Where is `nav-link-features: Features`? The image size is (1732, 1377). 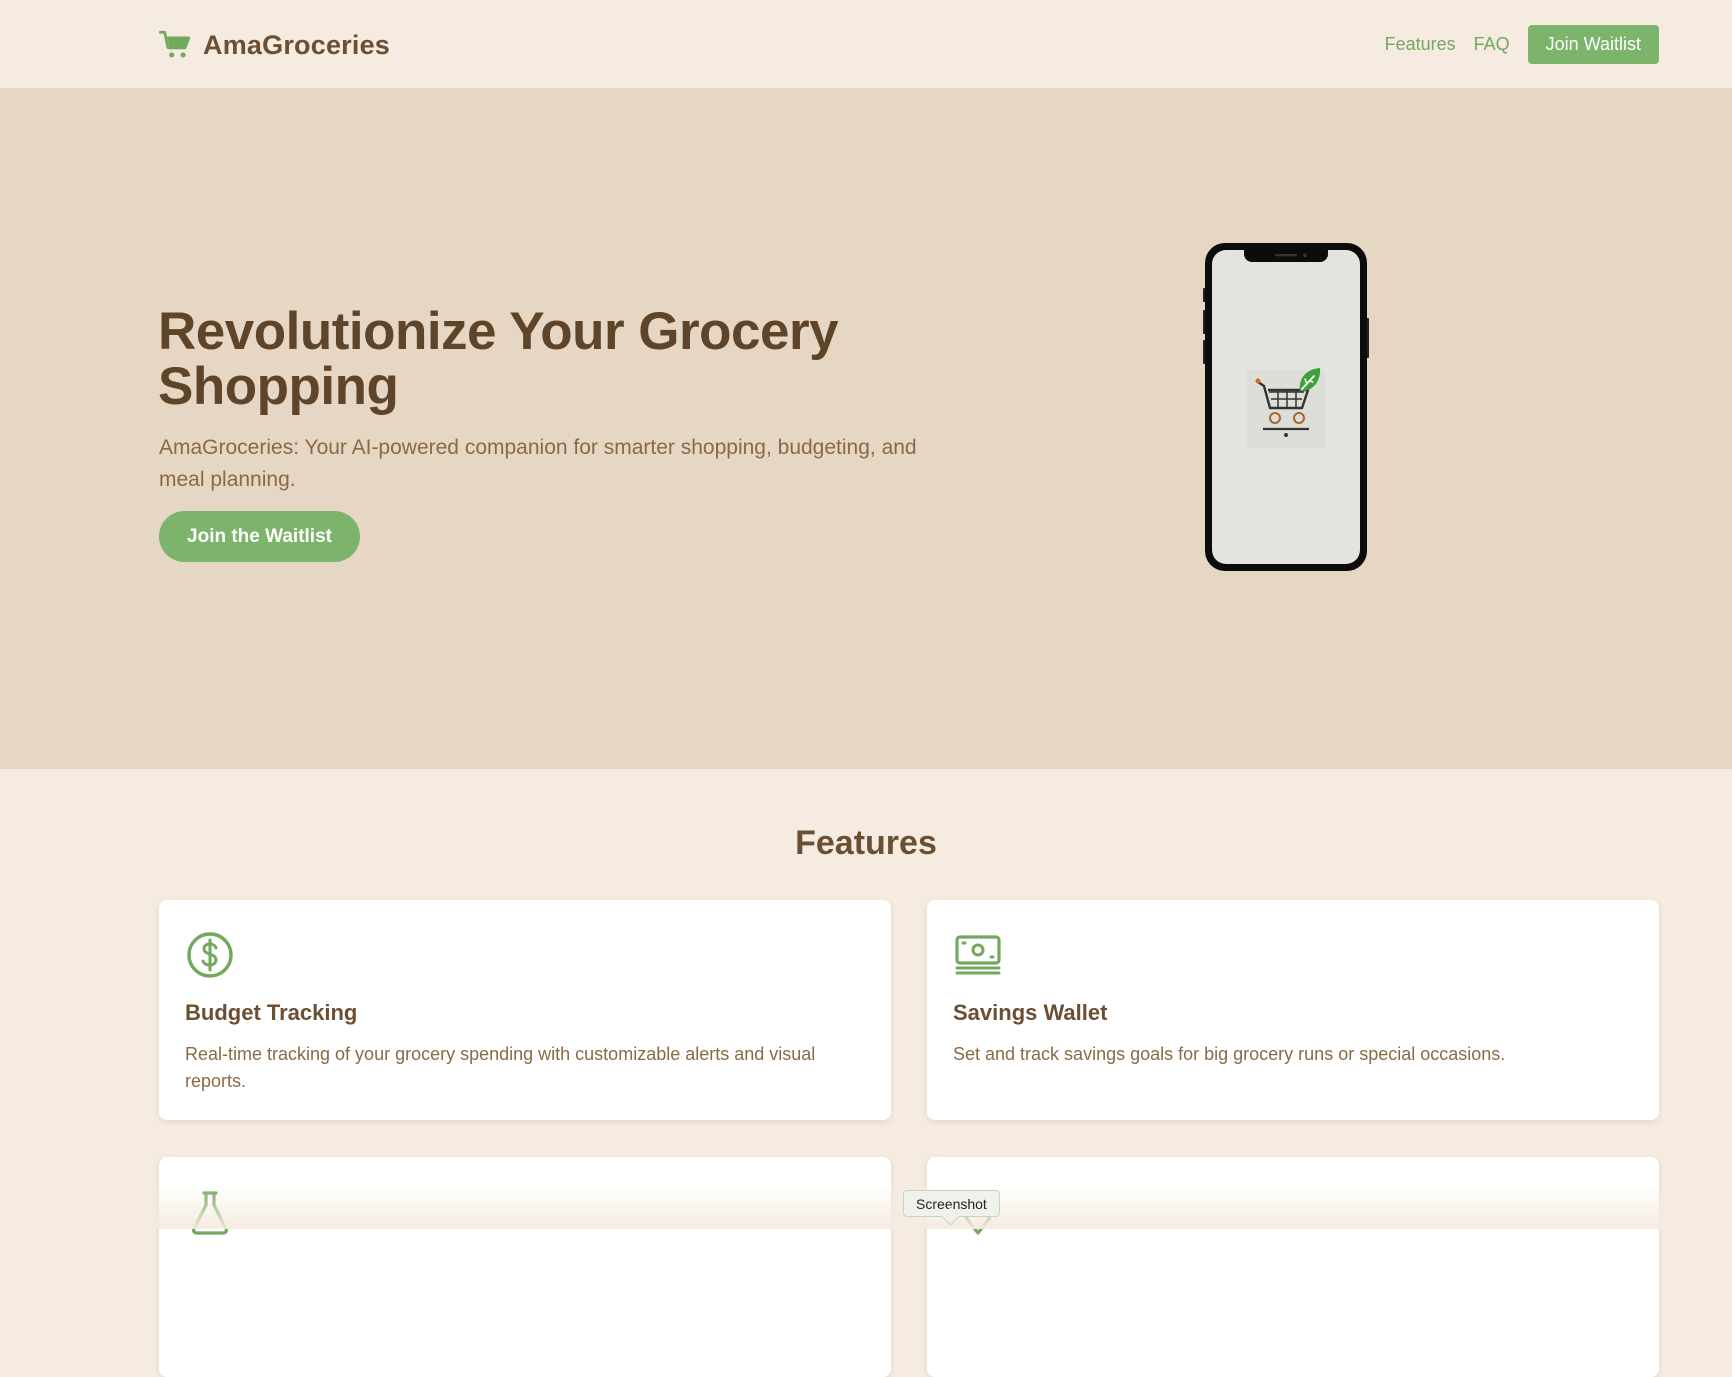 nav-link-features: Features is located at coordinates (1420, 44).